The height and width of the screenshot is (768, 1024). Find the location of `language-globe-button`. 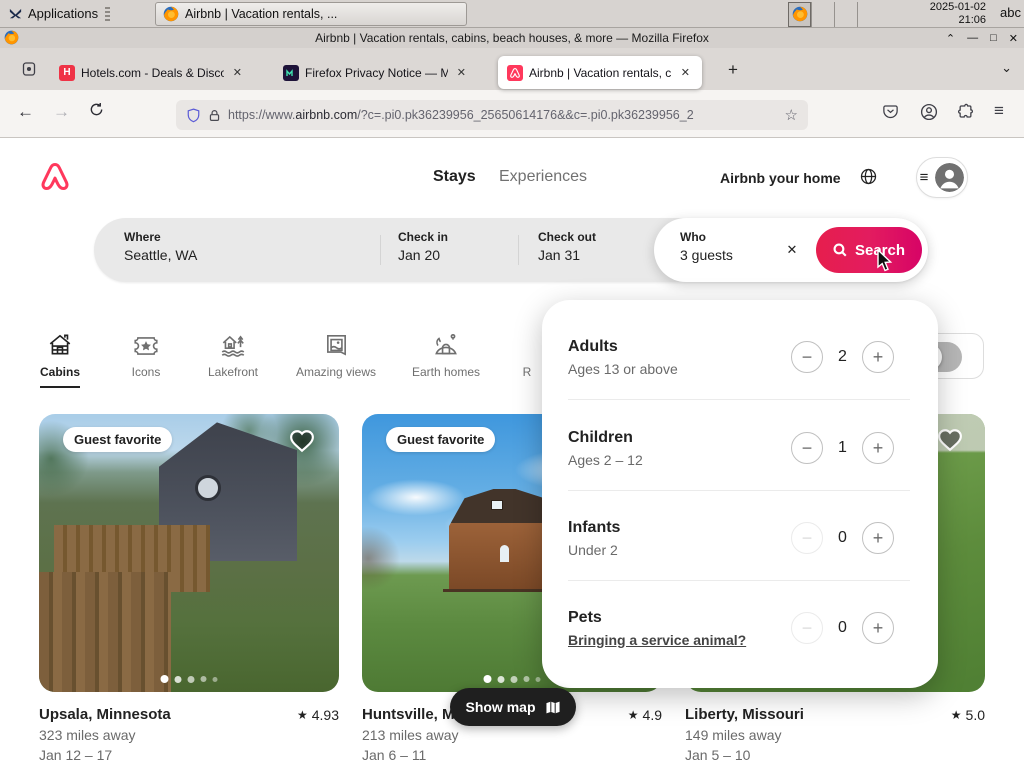

language-globe-button is located at coordinates (868, 179).